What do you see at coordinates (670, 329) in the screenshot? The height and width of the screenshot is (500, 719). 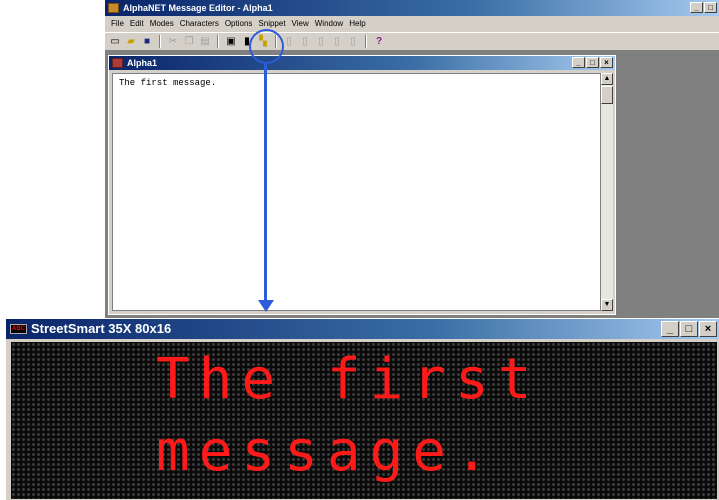 I see `sign-minimize-button: _` at bounding box center [670, 329].